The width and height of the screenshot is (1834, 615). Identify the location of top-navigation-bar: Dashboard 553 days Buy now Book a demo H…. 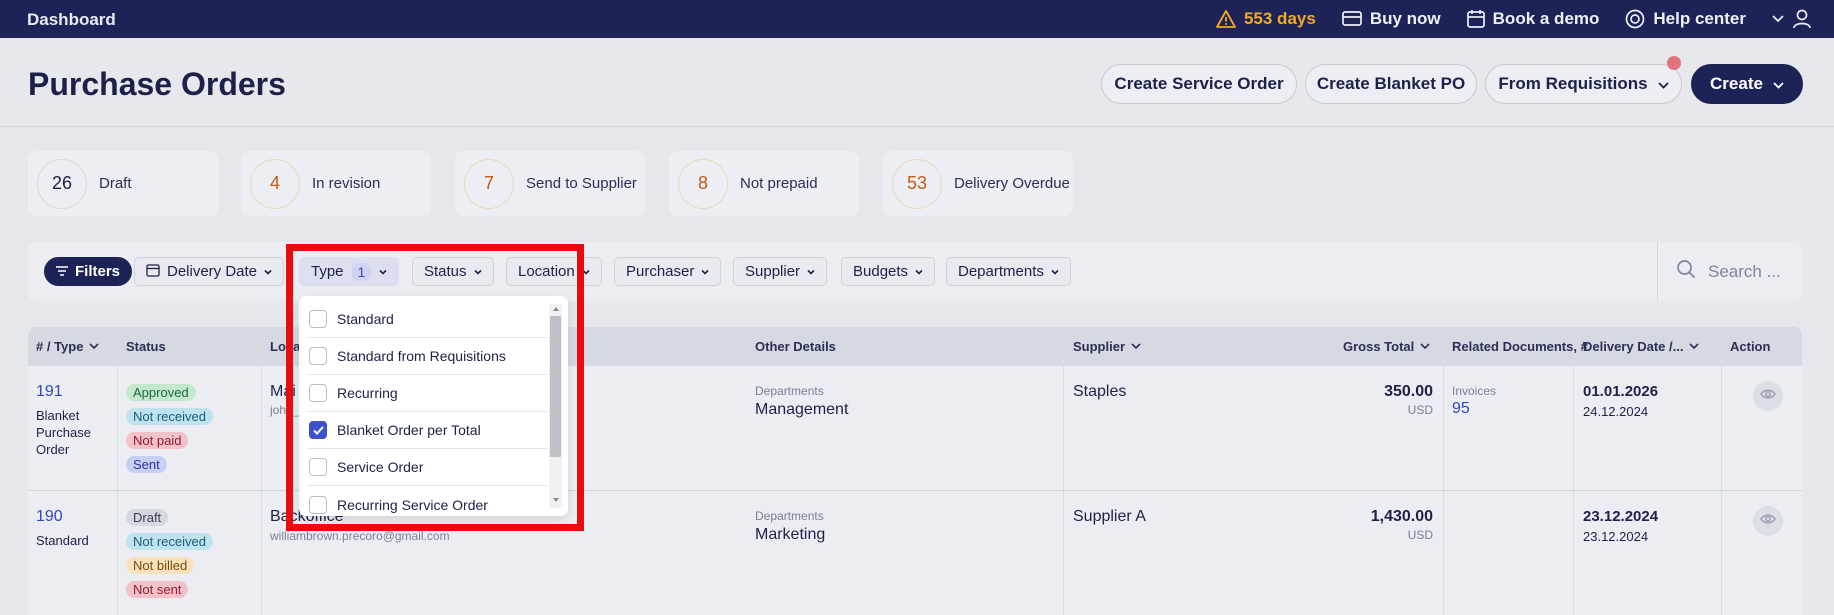
(917, 19).